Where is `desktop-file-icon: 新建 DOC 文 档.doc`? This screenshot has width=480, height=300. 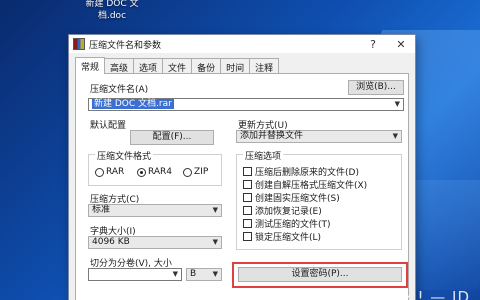
desktop-file-icon: 新建 DOC 文 档.doc is located at coordinates (112, 11).